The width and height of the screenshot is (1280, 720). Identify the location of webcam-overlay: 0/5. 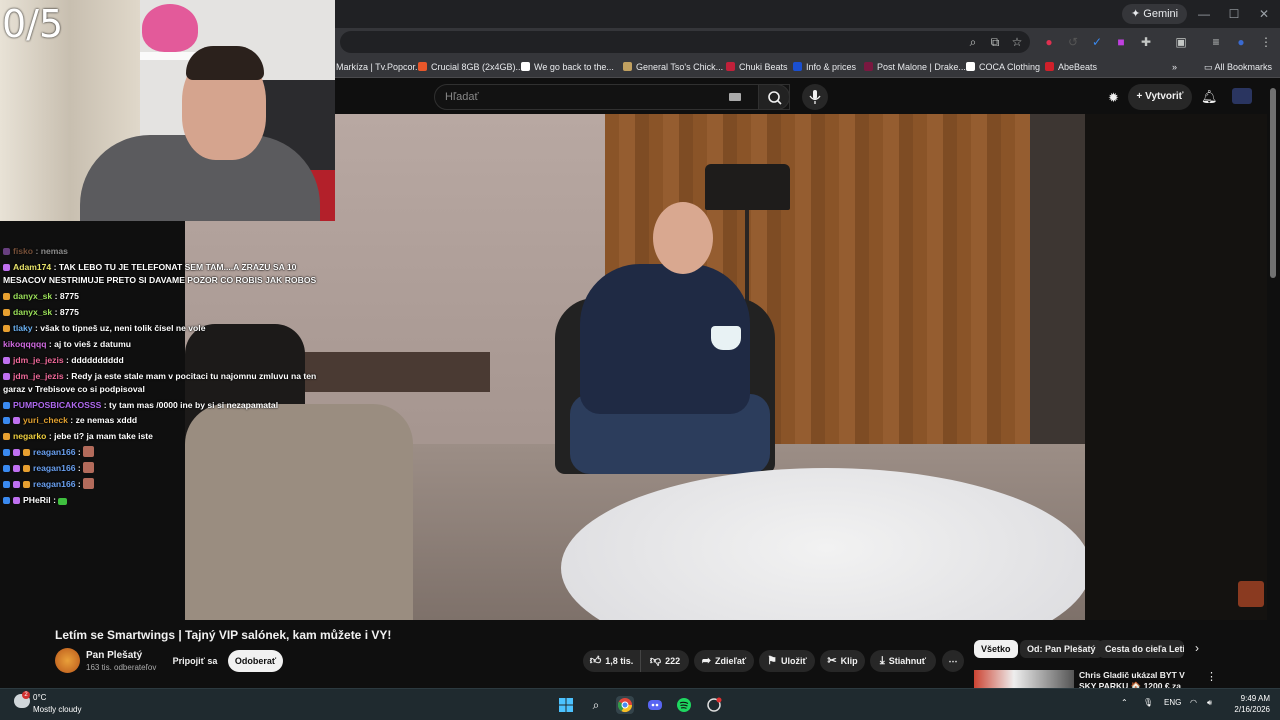
(167, 110).